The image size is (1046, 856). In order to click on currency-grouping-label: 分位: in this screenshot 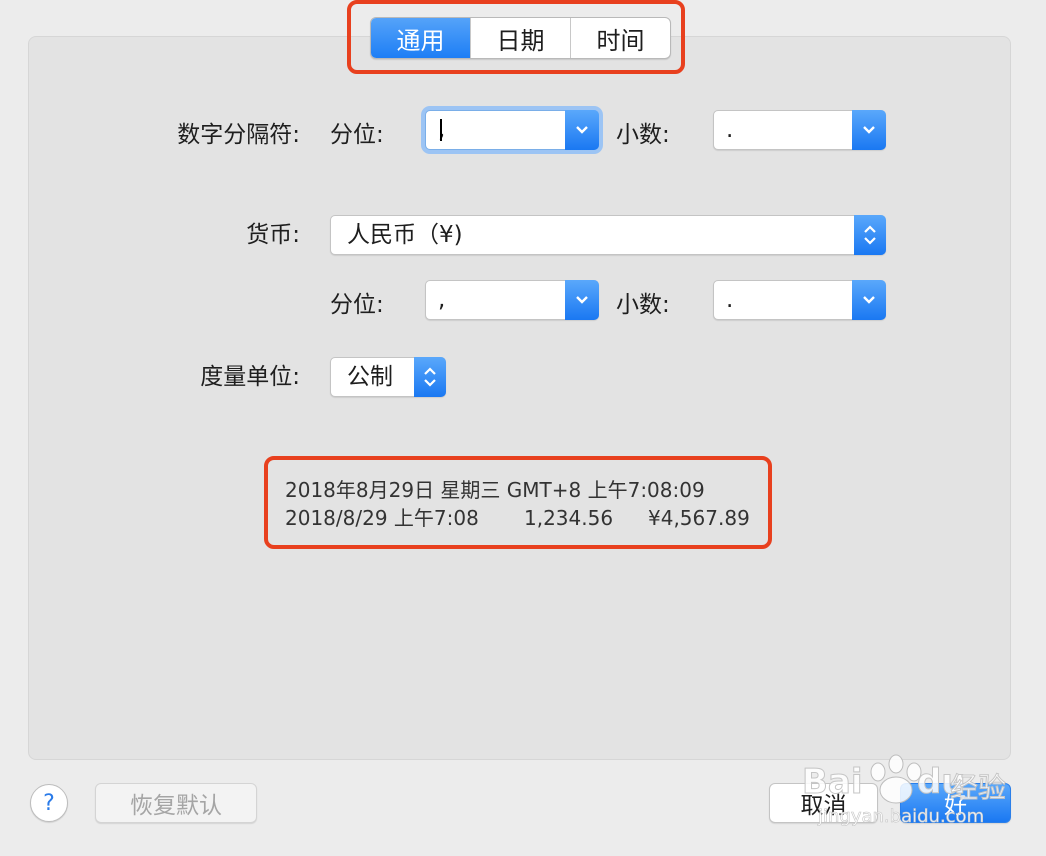, I will do `click(357, 305)`.